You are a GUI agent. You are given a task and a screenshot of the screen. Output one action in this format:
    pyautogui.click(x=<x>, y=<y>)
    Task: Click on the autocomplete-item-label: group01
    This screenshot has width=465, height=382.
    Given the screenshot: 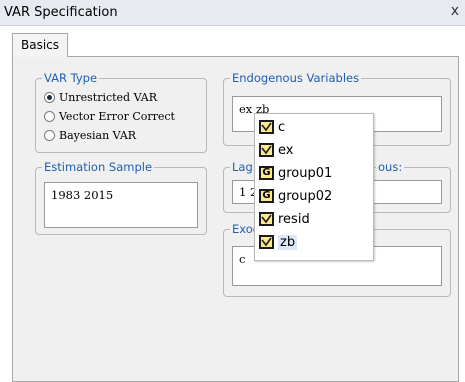 What is the action you would take?
    pyautogui.click(x=305, y=173)
    